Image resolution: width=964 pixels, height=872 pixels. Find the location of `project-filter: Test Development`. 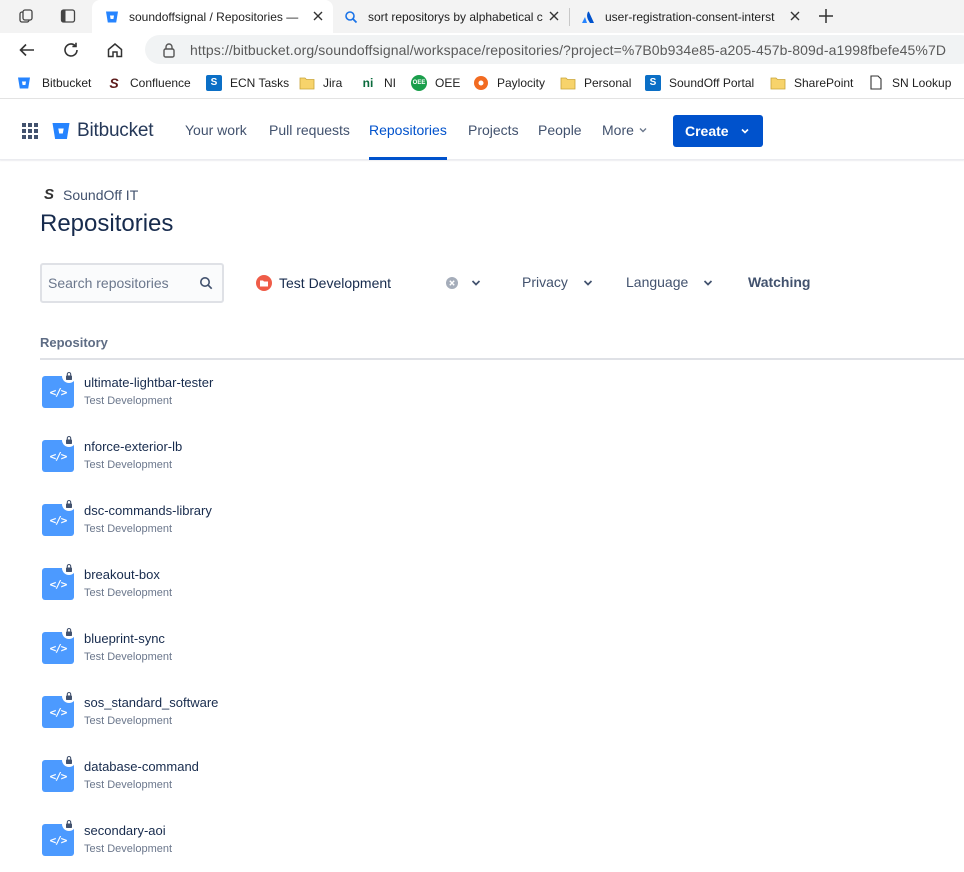

project-filter: Test Development is located at coordinates (323, 283).